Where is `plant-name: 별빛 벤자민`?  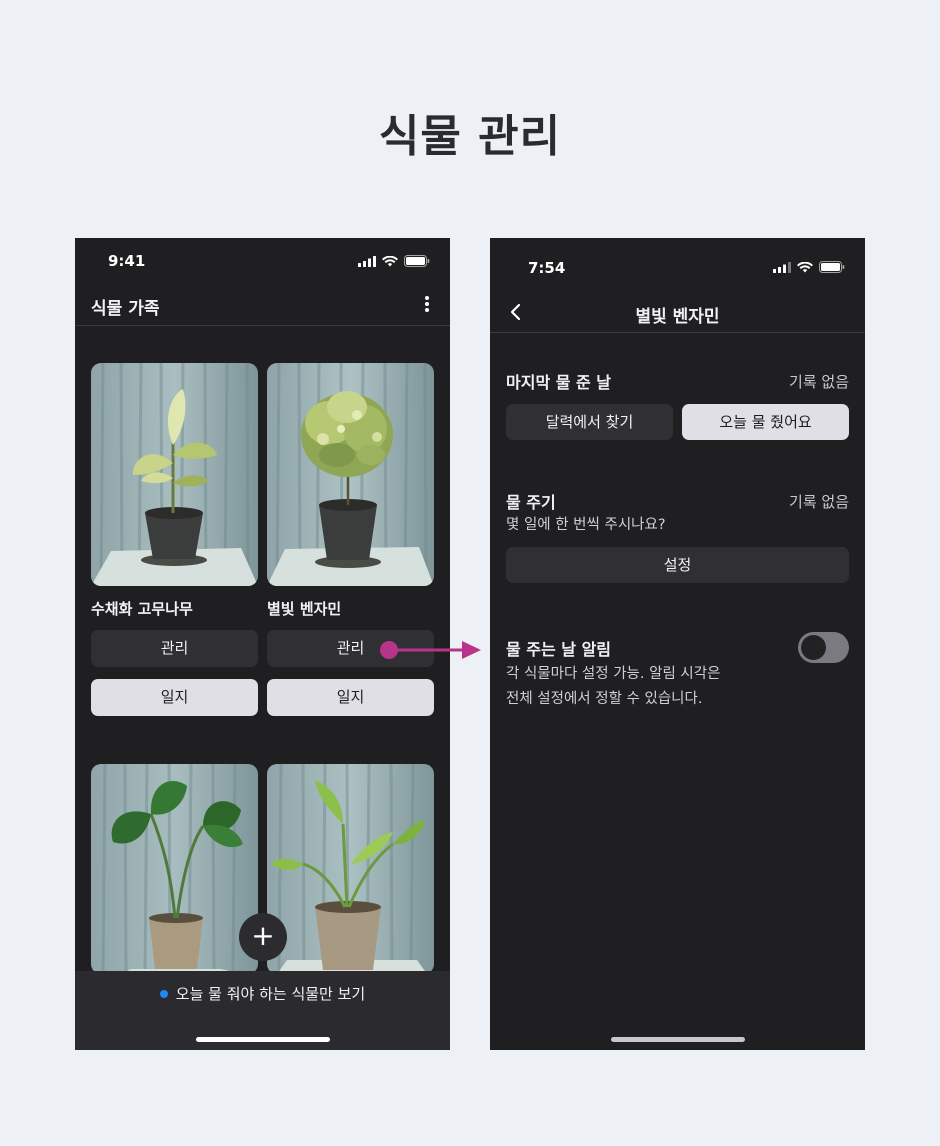
plant-name: 별빛 벤자민 is located at coordinates (304, 609).